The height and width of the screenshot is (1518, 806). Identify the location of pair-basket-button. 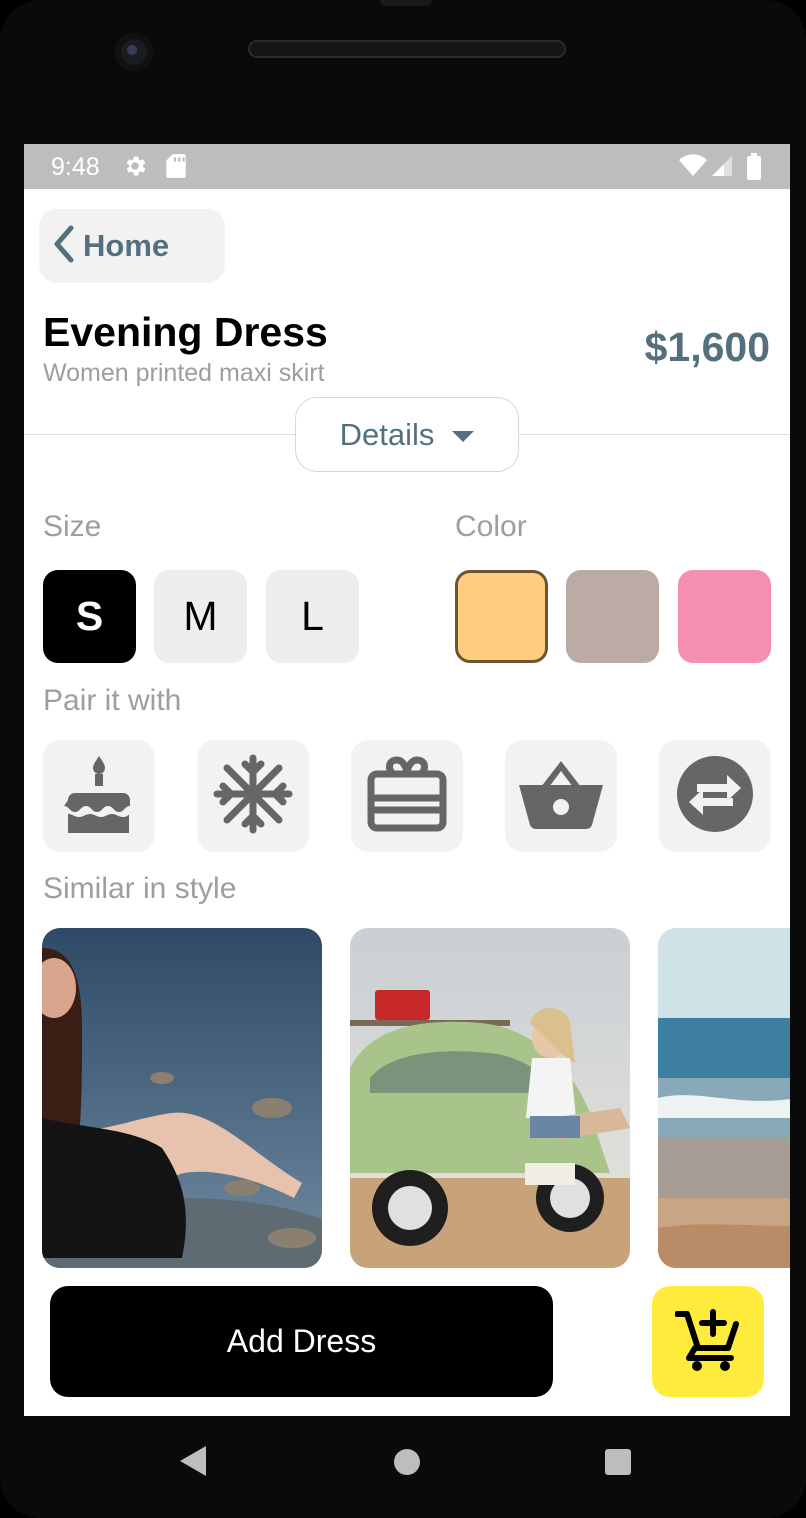
(561, 796).